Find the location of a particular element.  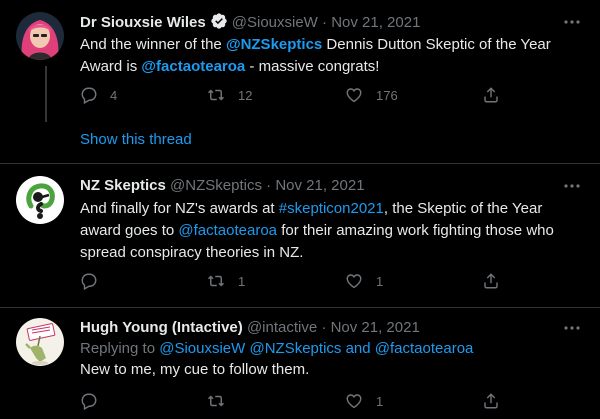

retweet-count: 1 is located at coordinates (242, 281).